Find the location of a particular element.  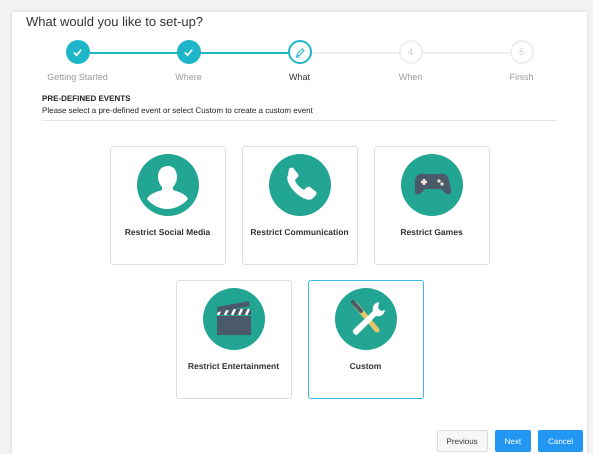

event-card: Restrict Games is located at coordinates (432, 205).